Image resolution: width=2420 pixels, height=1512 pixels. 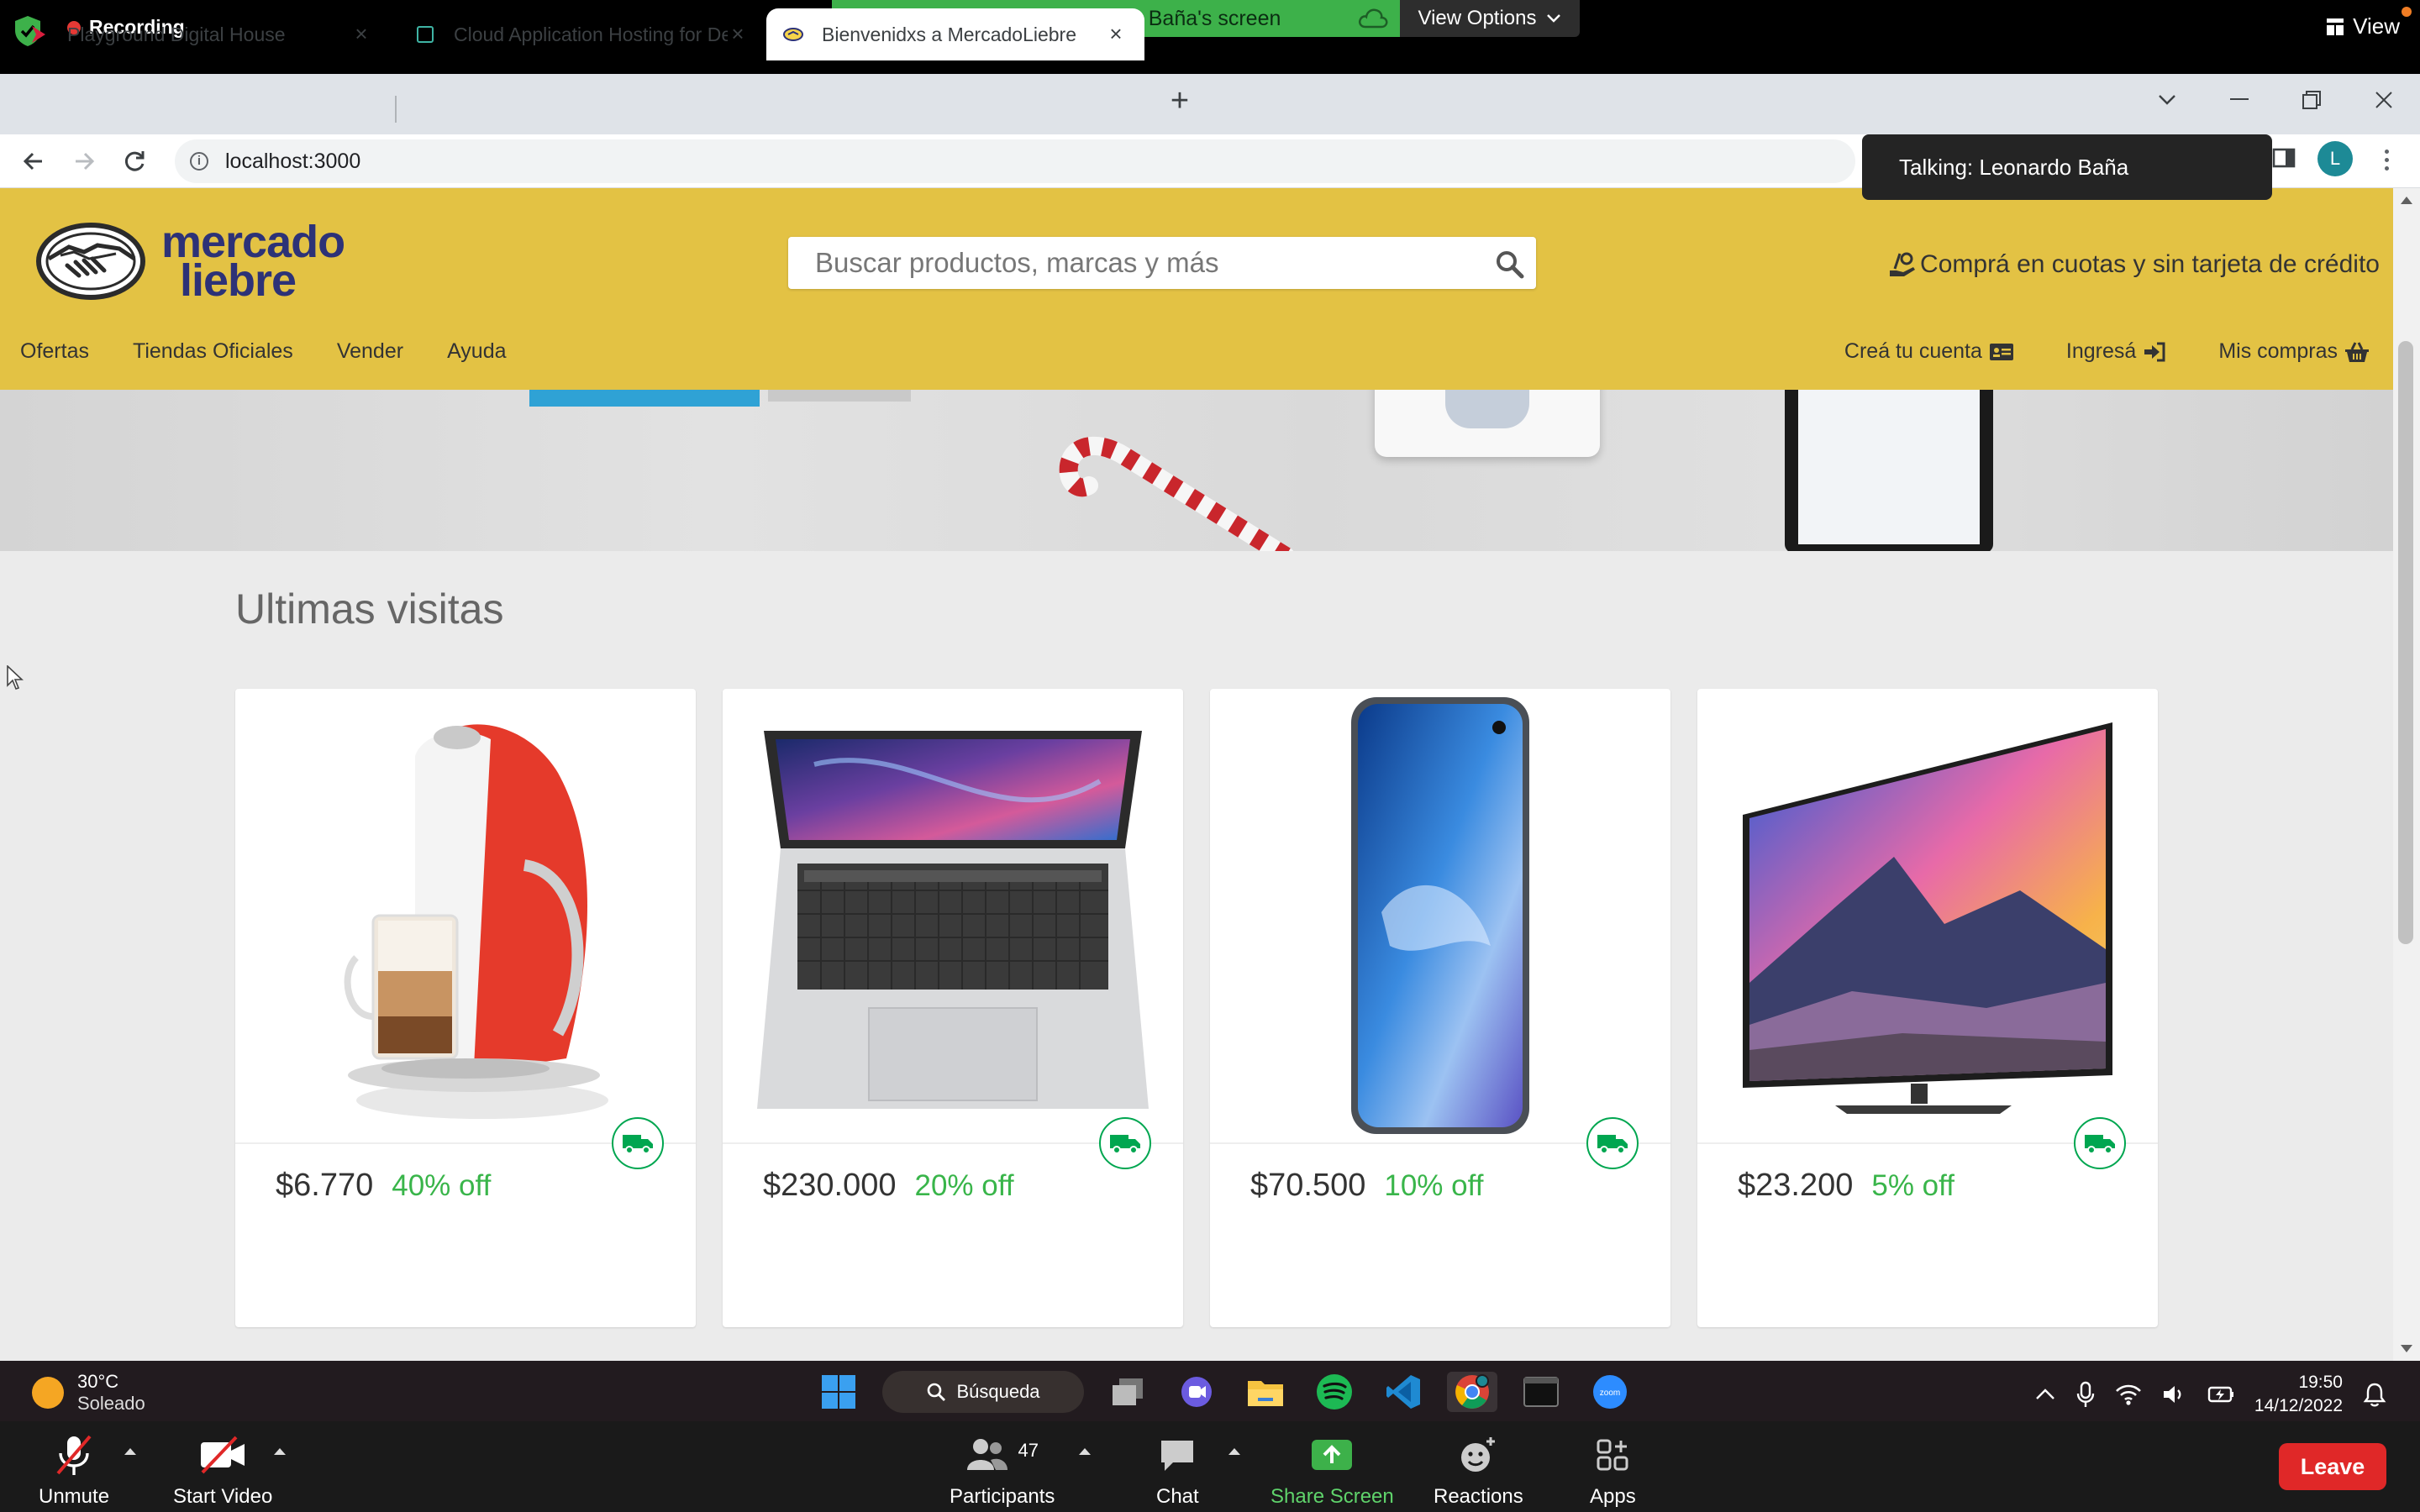 I want to click on scroll-down-arrow-icon, so click(x=2406, y=1348).